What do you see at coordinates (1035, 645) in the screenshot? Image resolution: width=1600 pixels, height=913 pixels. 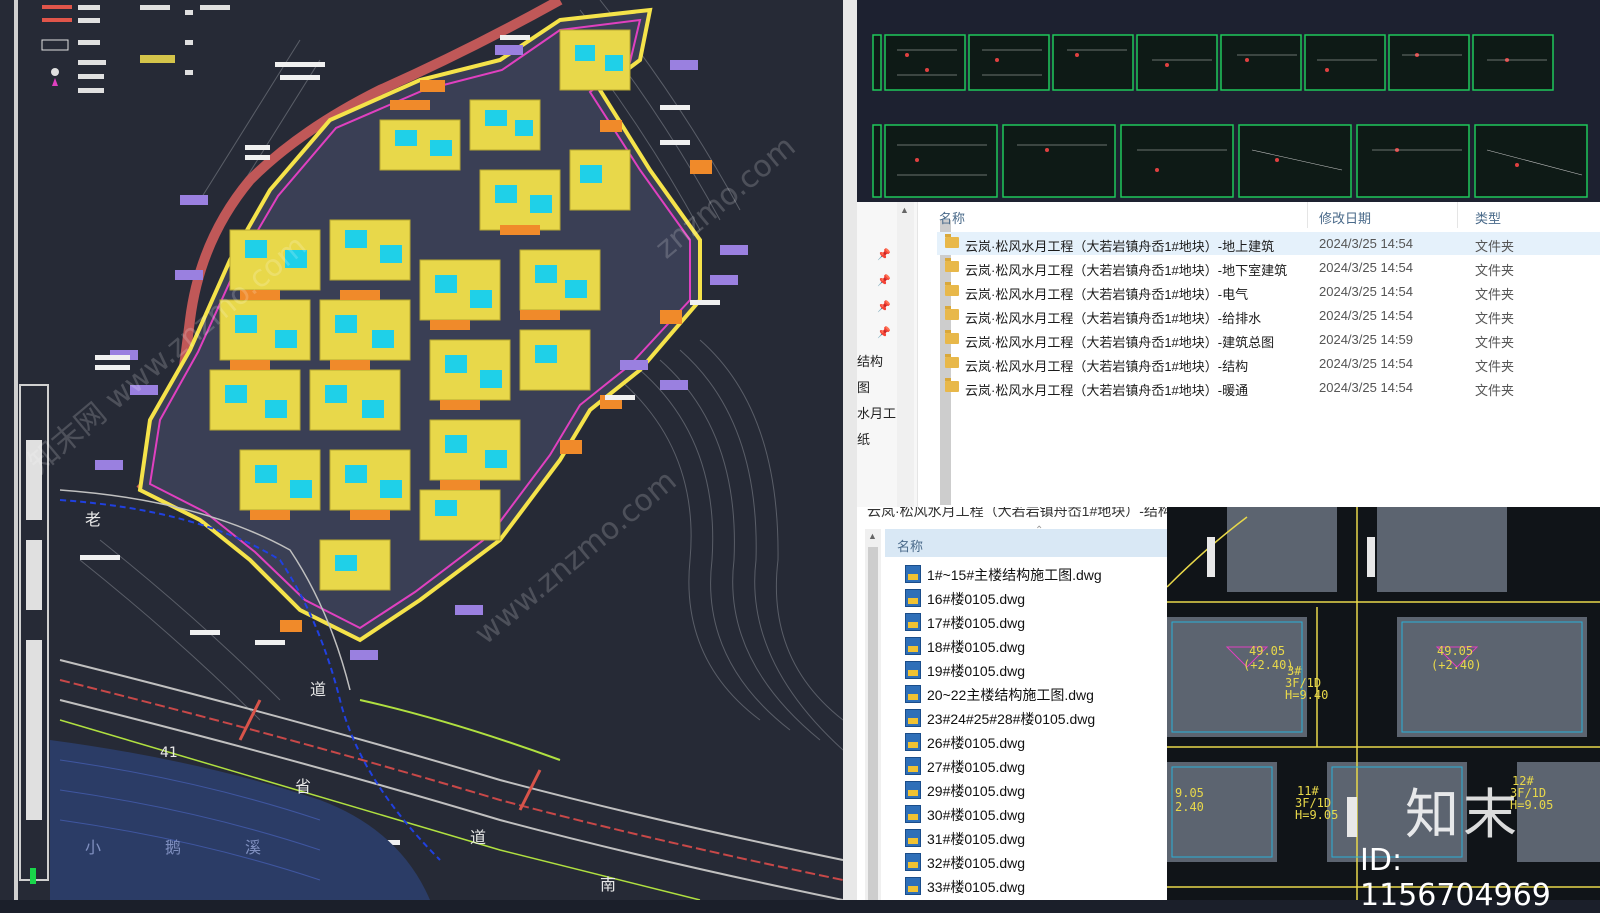 I see `dwg-file-row: 18#楼0105.dwg` at bounding box center [1035, 645].